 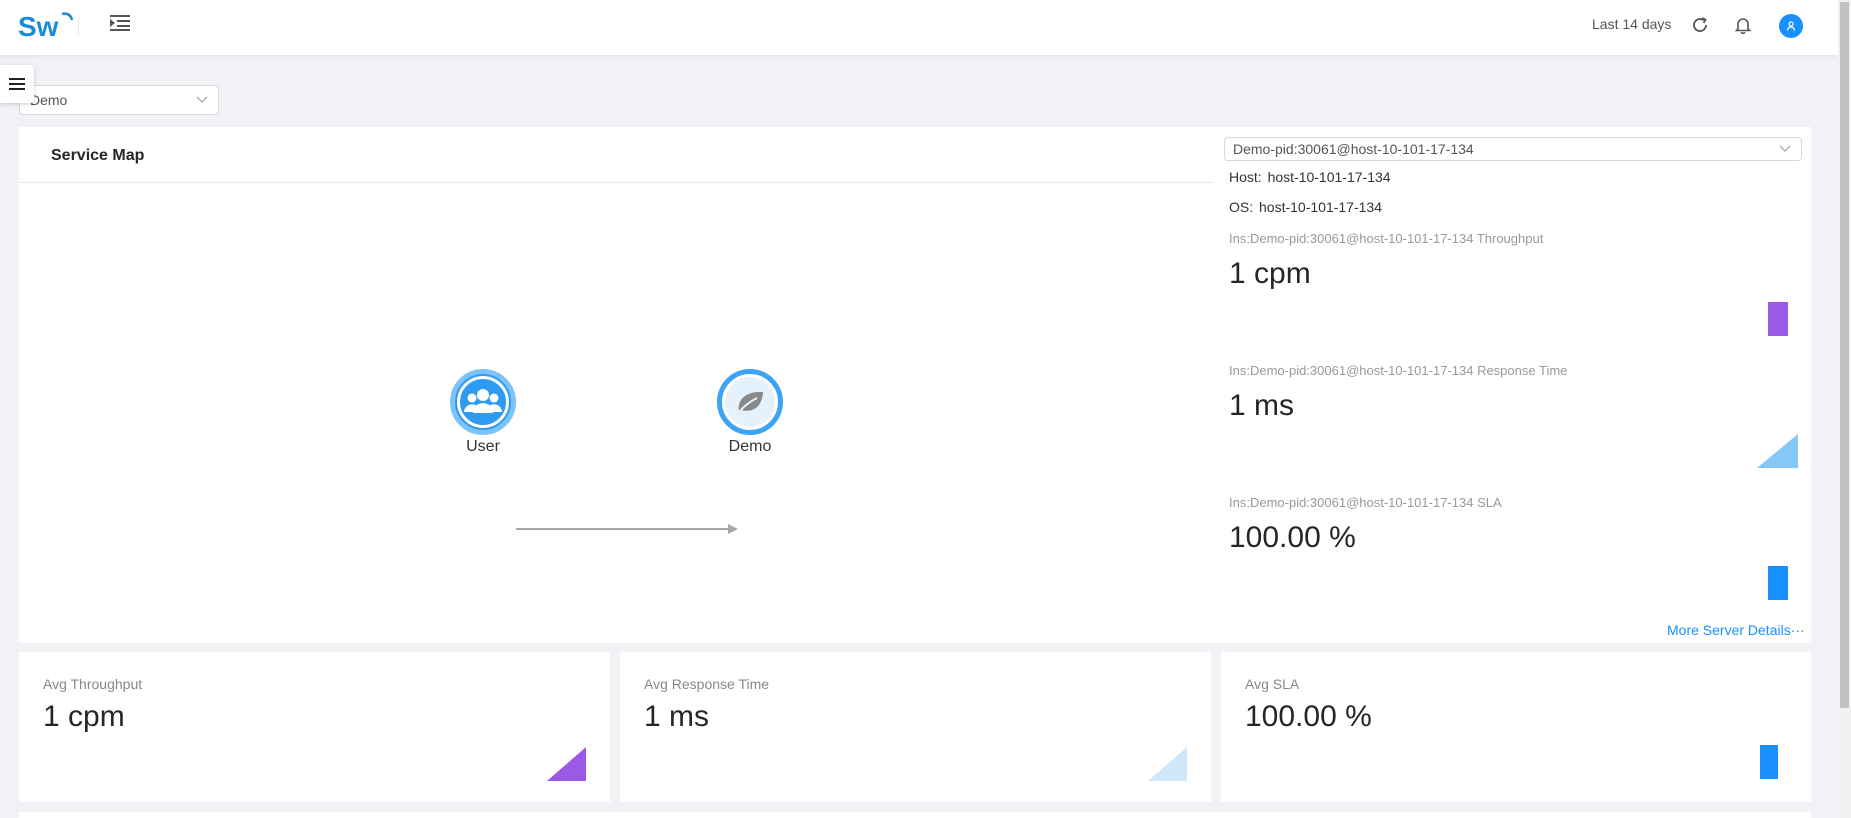 What do you see at coordinates (1736, 630) in the screenshot?
I see `more-server-details-link: More Server Details···` at bounding box center [1736, 630].